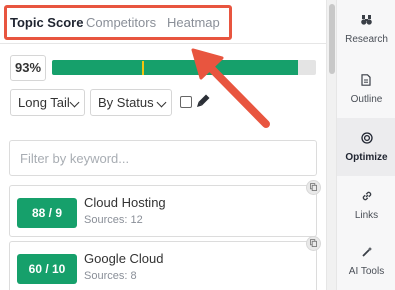 This screenshot has width=395, height=290. What do you see at coordinates (143, 68) in the screenshot?
I see `score-target-marker` at bounding box center [143, 68].